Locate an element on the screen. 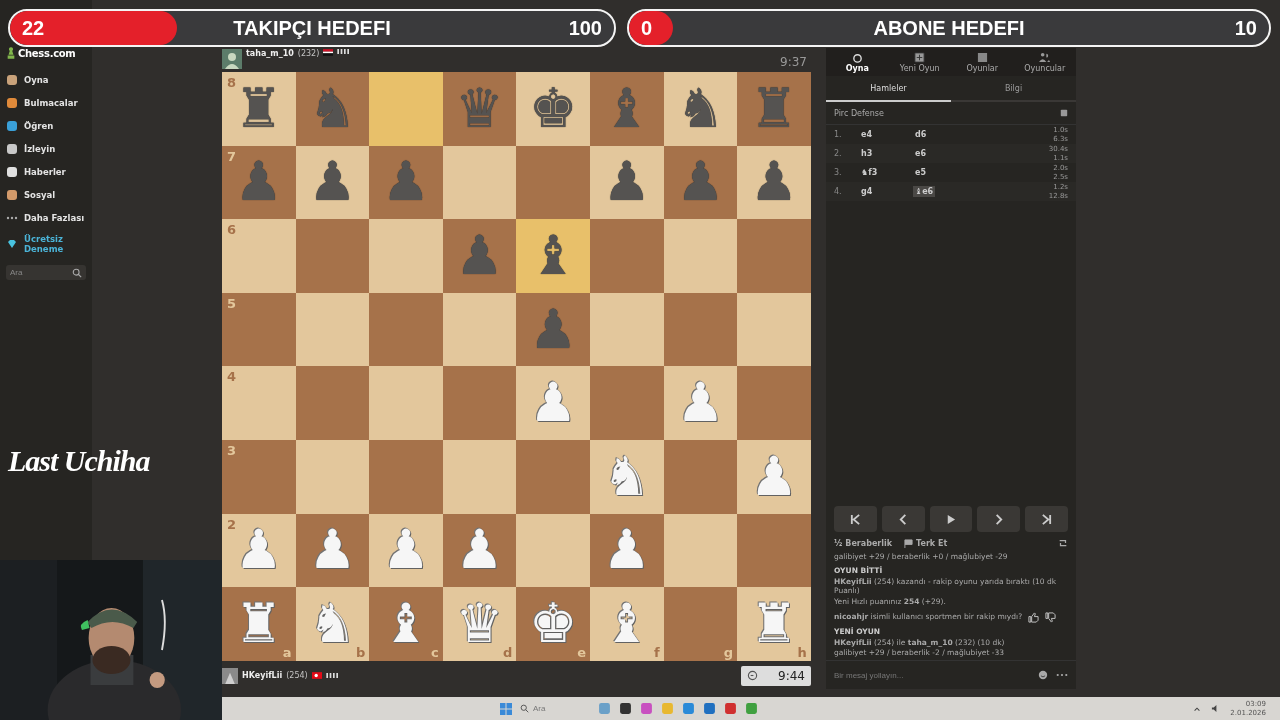 This screenshot has width=1280, height=720. forward-icon is located at coordinates (999, 519).